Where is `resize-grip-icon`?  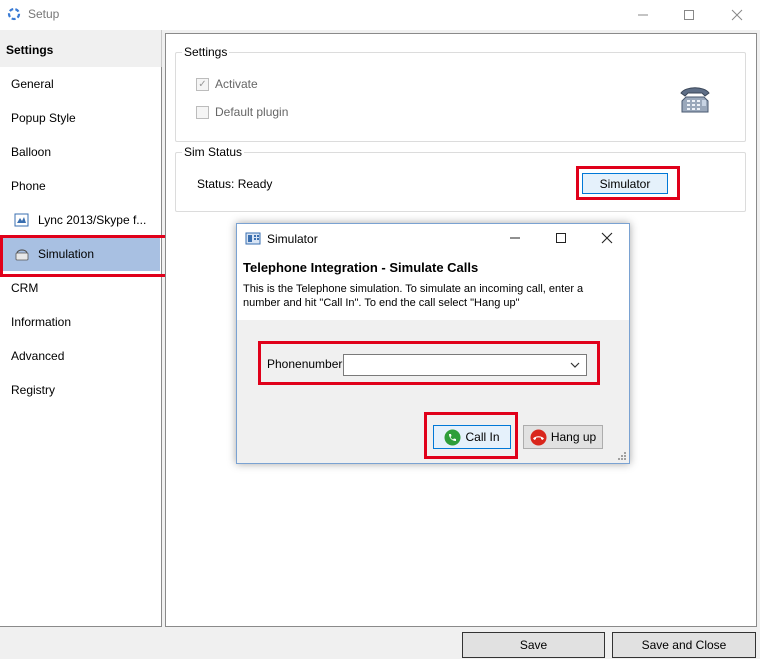 resize-grip-icon is located at coordinates (622, 456).